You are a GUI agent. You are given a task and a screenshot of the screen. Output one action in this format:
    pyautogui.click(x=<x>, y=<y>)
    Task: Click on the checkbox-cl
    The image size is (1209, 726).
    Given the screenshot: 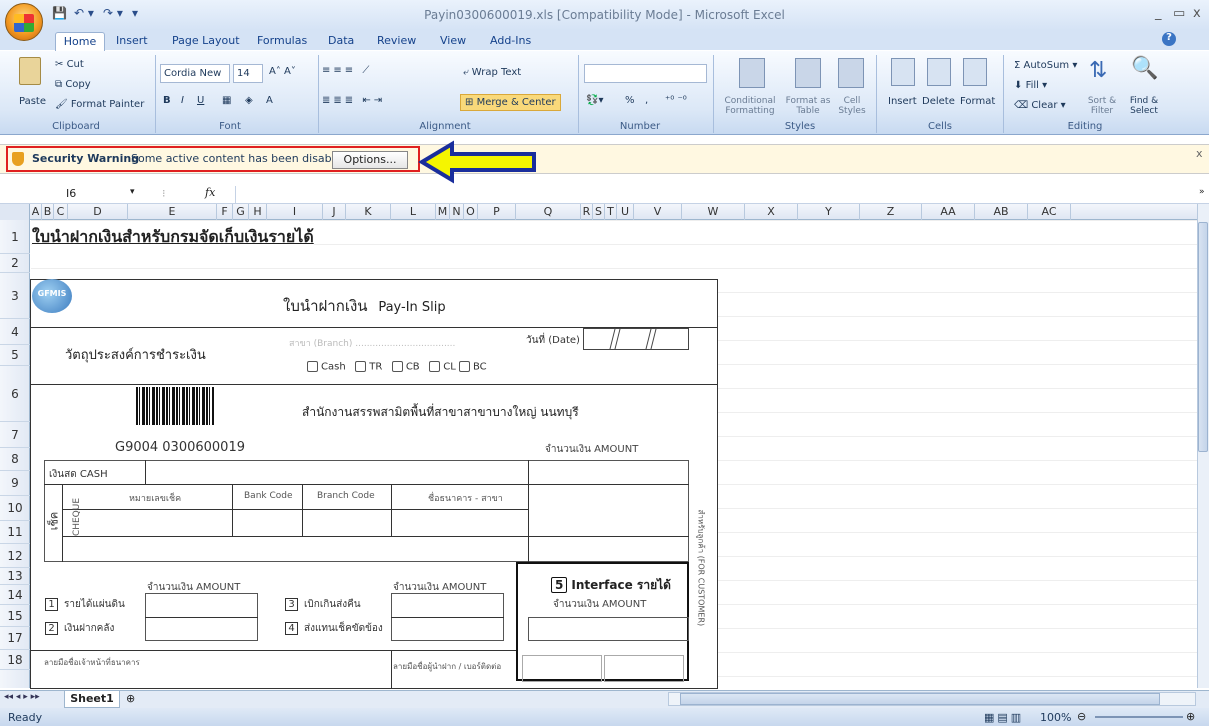 What is the action you would take?
    pyautogui.click(x=435, y=366)
    